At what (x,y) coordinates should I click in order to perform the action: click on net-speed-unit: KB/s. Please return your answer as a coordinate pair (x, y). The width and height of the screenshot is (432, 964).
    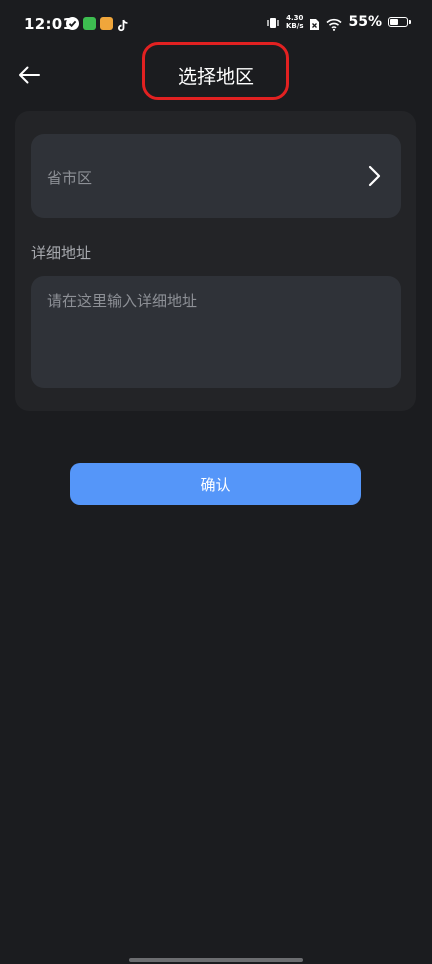
    Looking at the image, I should click on (295, 26).